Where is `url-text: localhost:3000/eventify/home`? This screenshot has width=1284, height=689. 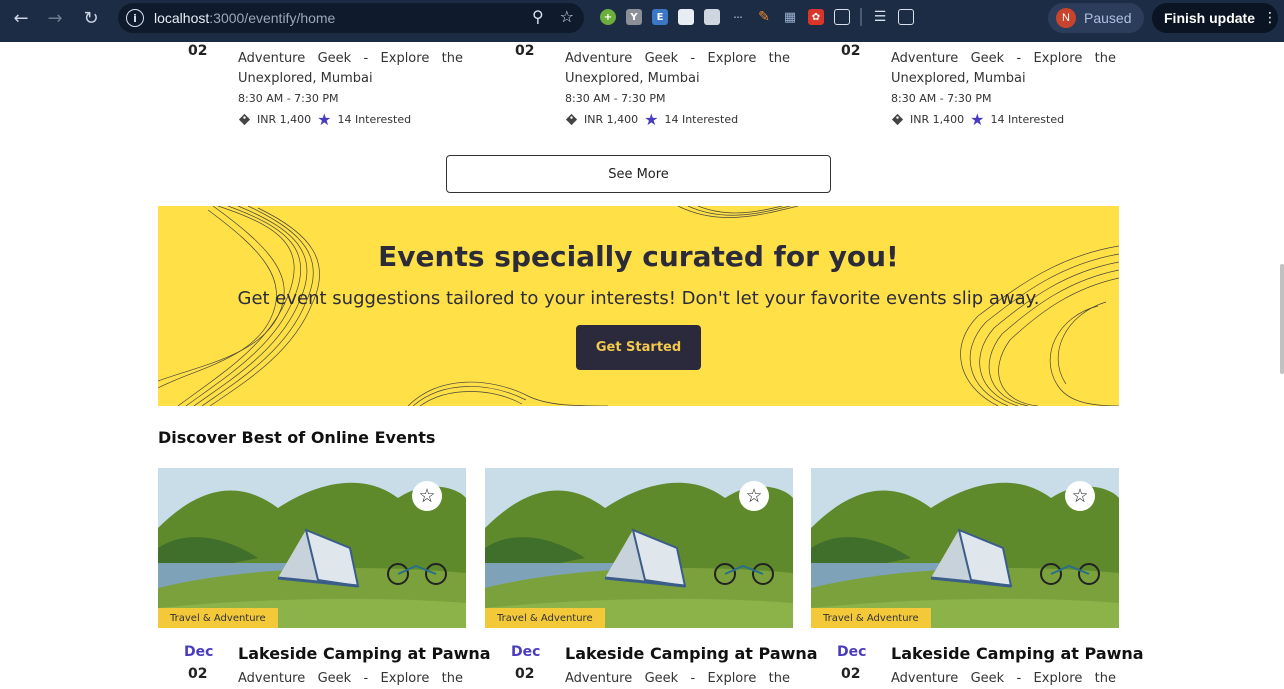
url-text: localhost:3000/eventify/home is located at coordinates (244, 18).